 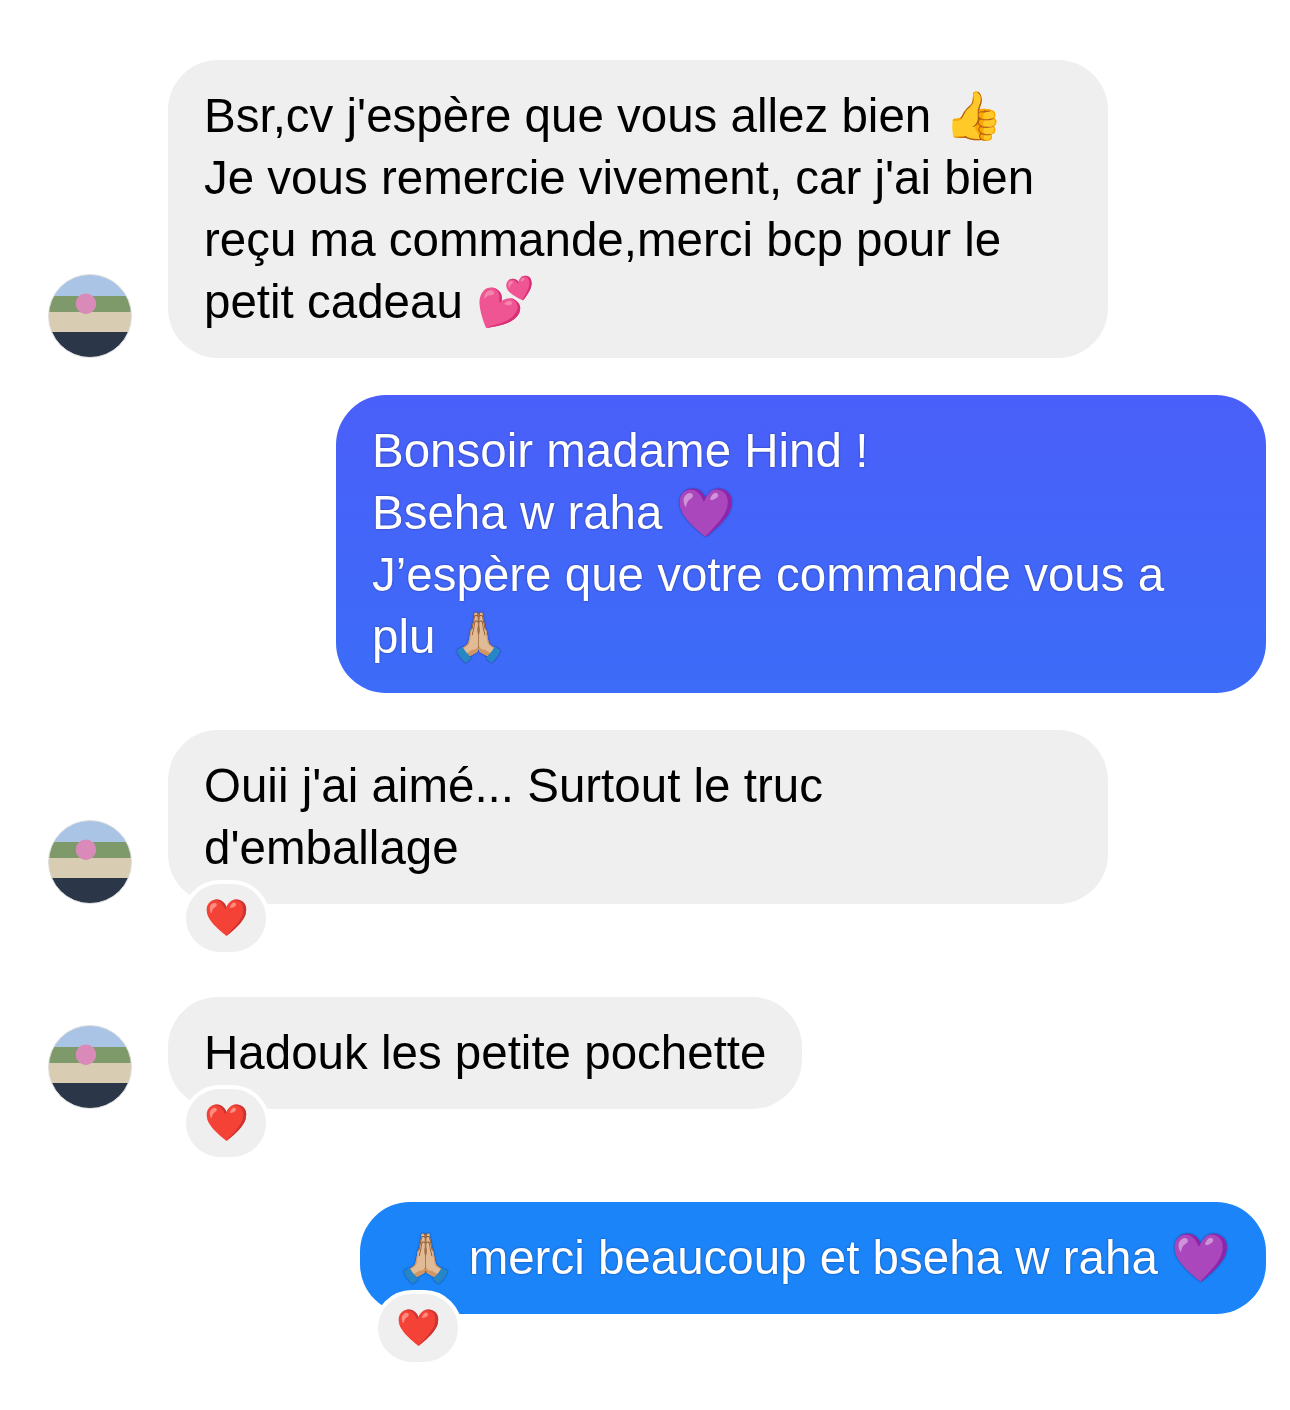 What do you see at coordinates (620, 209) in the screenshot?
I see `message-text: Bsr,cv j'espère que vous allez bien 👍 Je vous remercie vivement, car j'ai bien reçu ma commande,merci bcp pour le petit cadeau 💕` at bounding box center [620, 209].